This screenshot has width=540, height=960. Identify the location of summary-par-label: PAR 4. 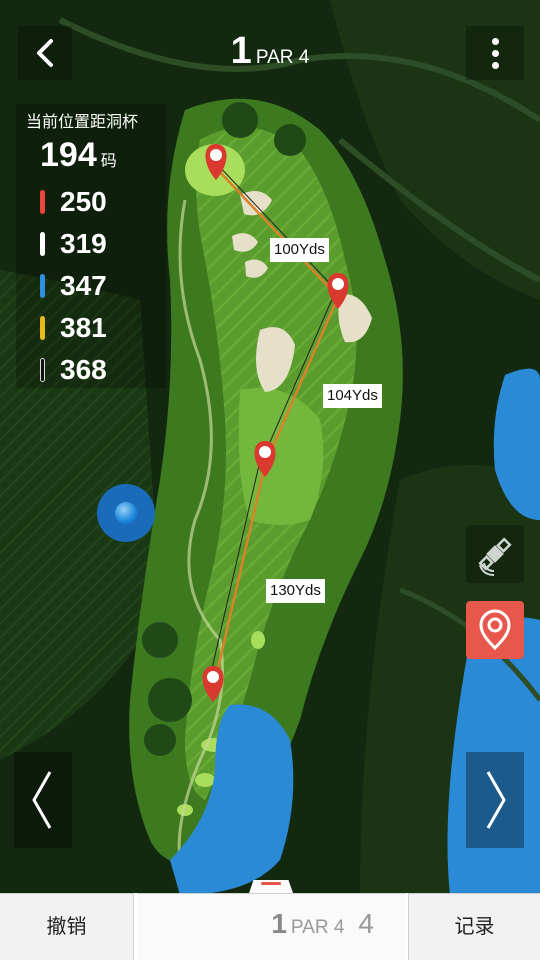
(317, 927).